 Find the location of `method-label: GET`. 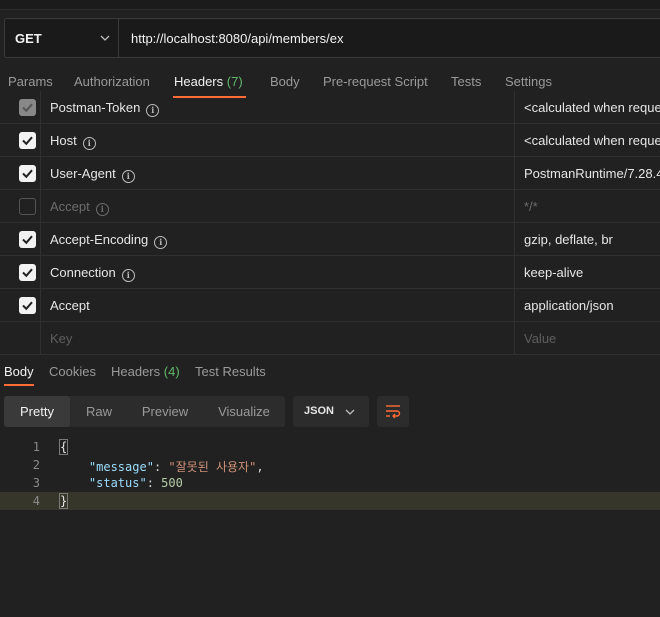

method-label: GET is located at coordinates (28, 38).